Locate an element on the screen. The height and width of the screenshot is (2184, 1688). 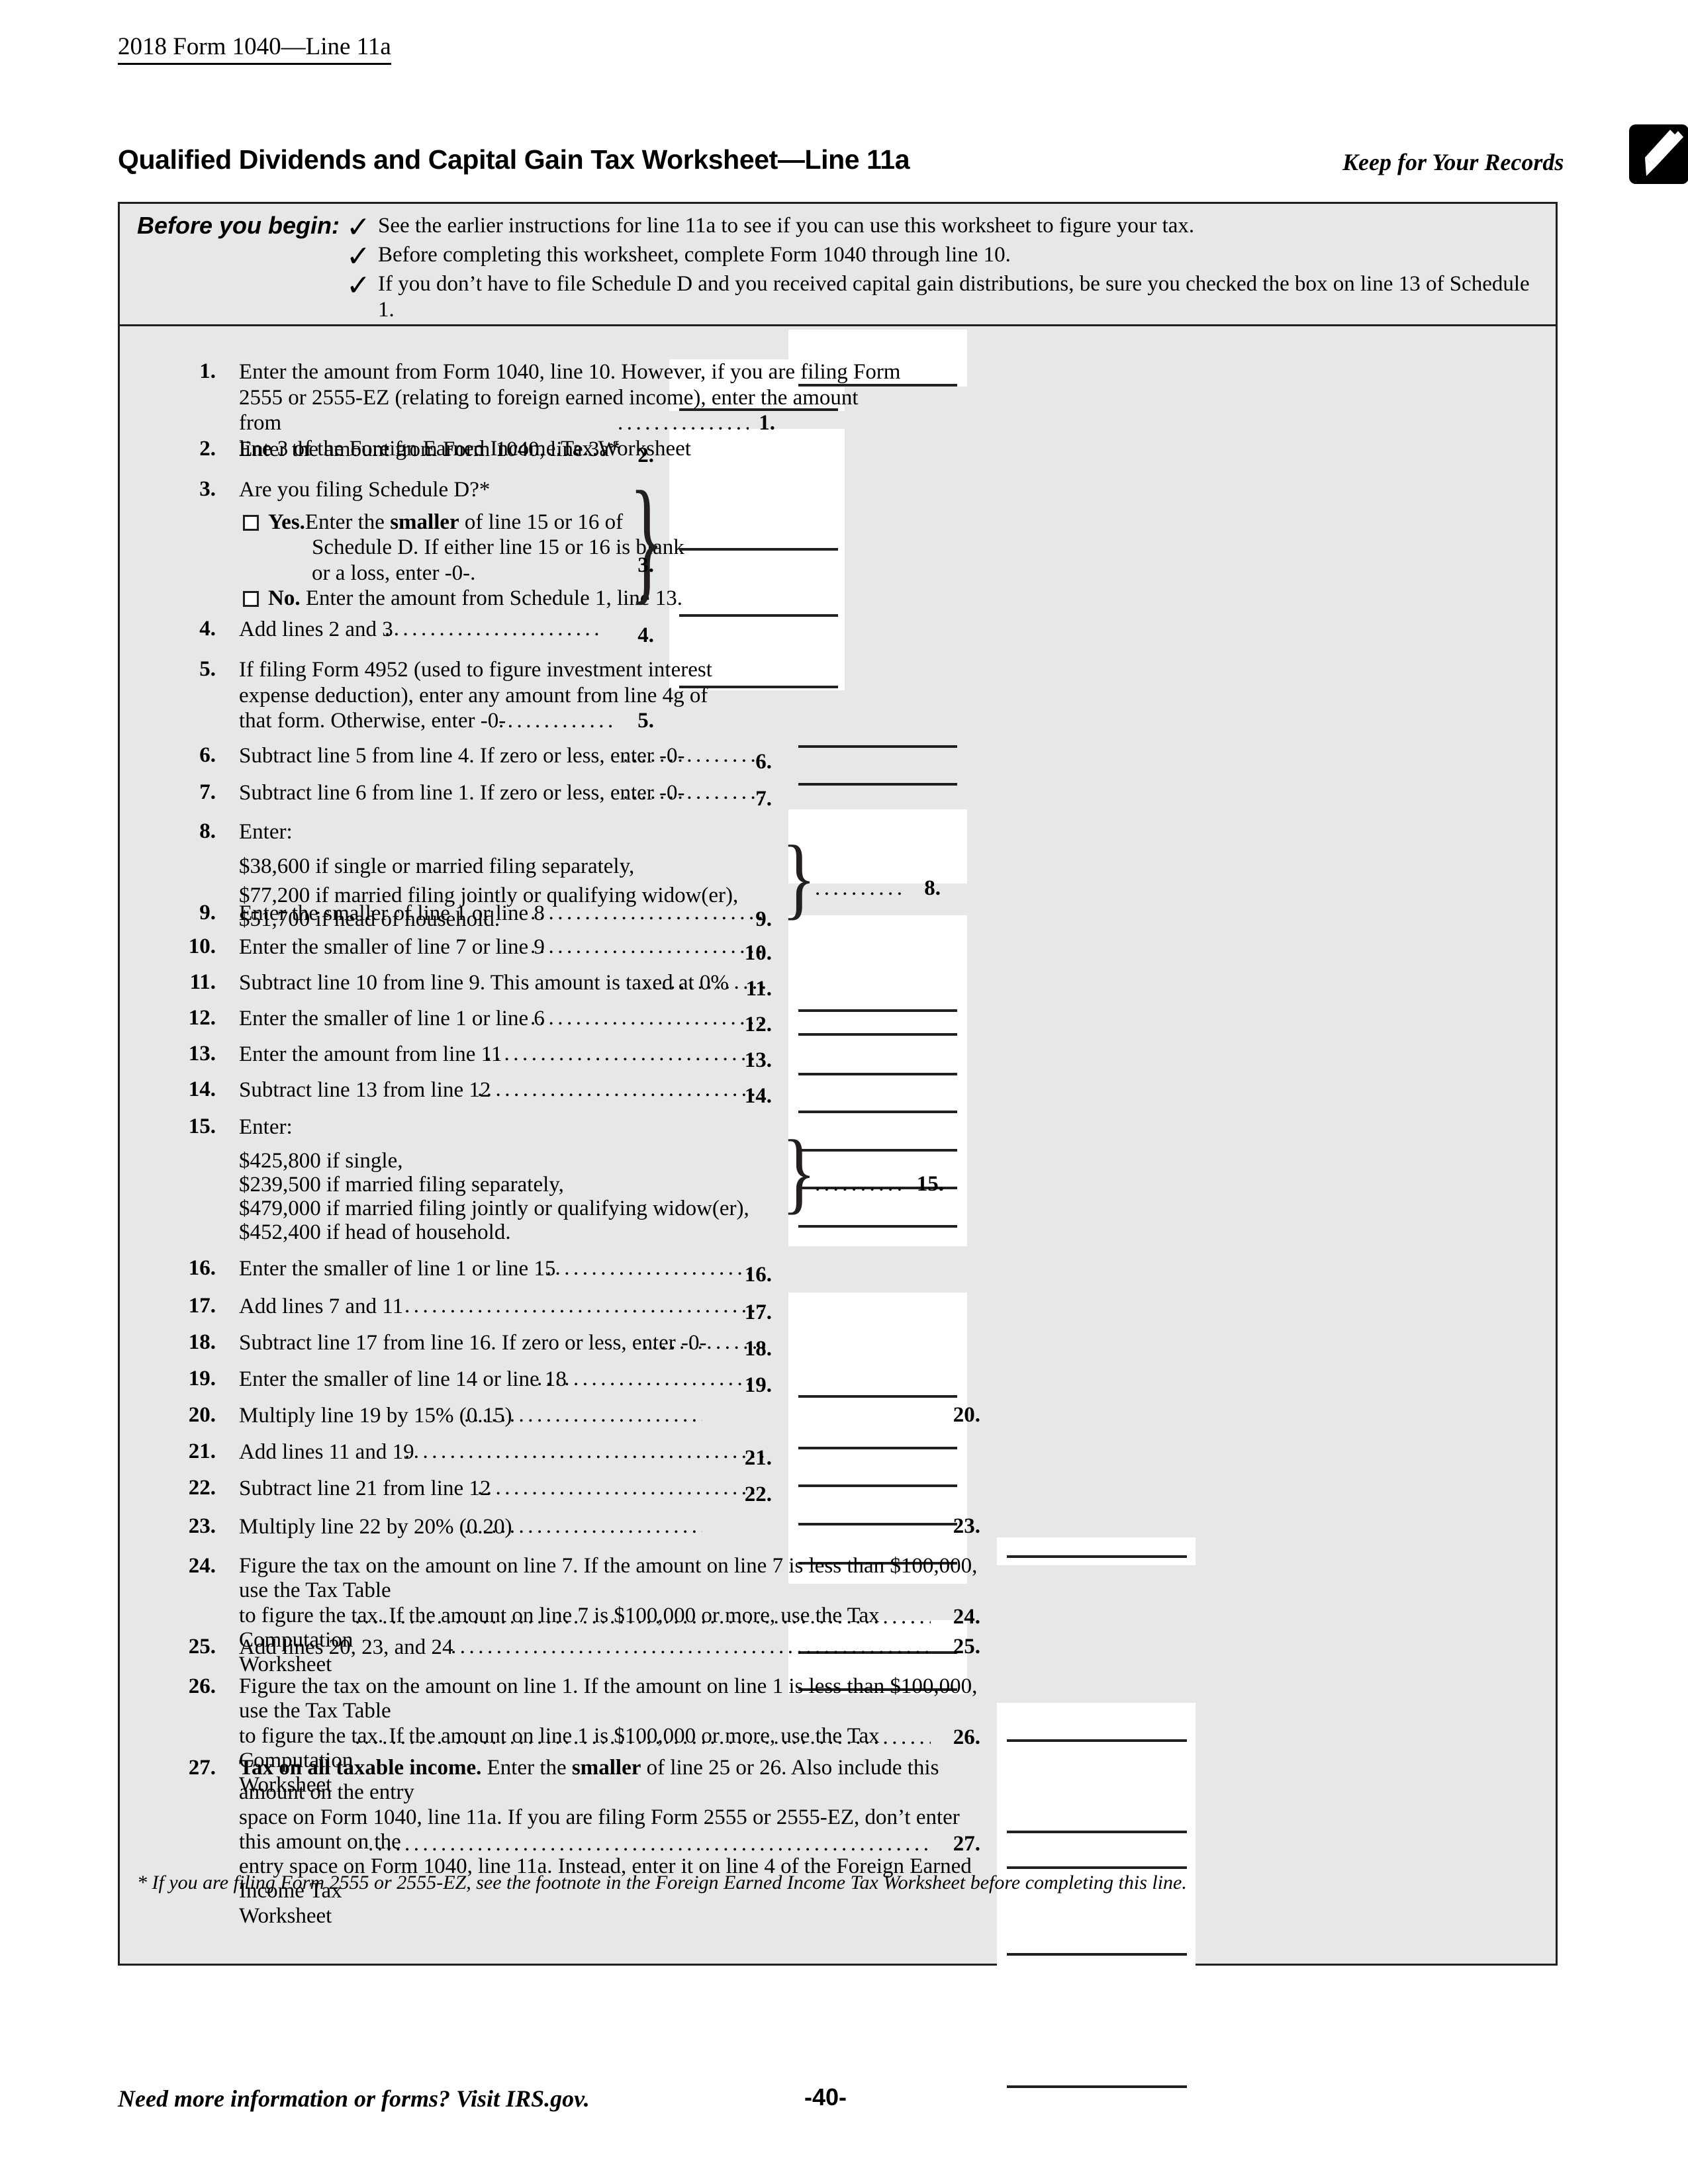
line-12-answer-number: 12. is located at coordinates (758, 1024).